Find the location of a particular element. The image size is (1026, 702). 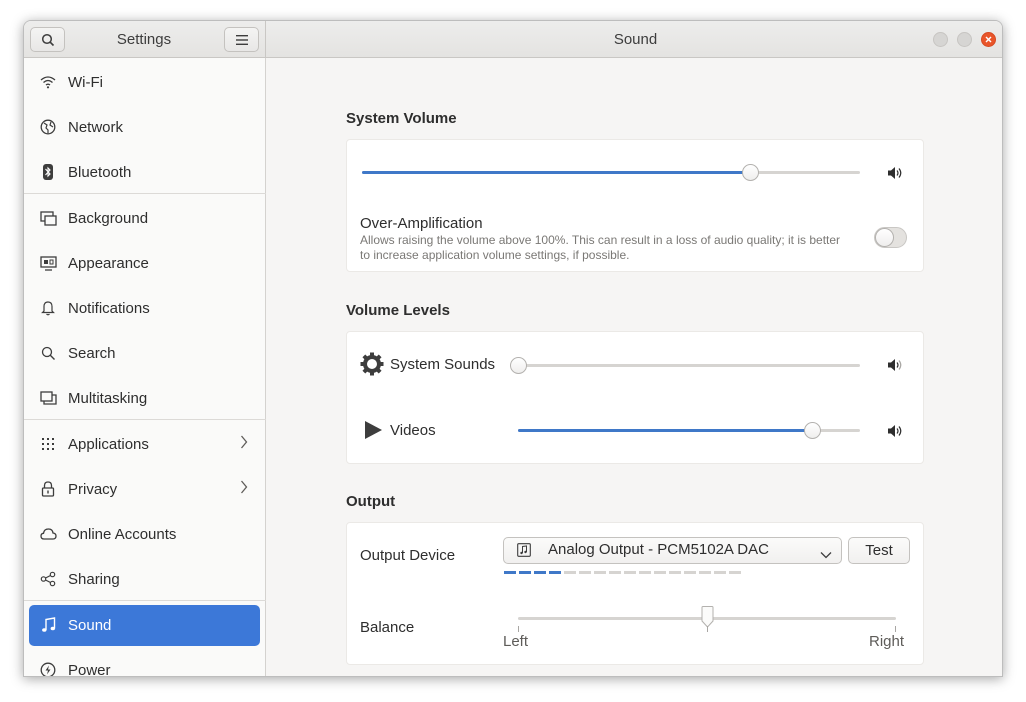

wifi-icon is located at coordinates (48, 82).